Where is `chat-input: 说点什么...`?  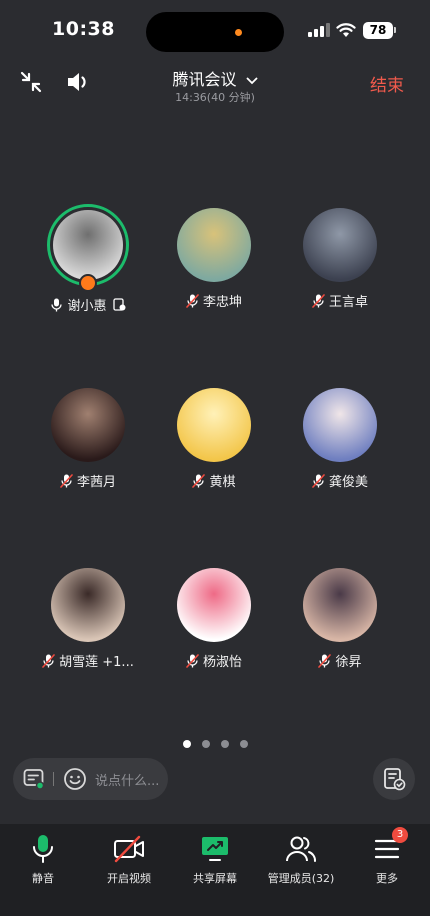 chat-input: 说点什么... is located at coordinates (127, 779).